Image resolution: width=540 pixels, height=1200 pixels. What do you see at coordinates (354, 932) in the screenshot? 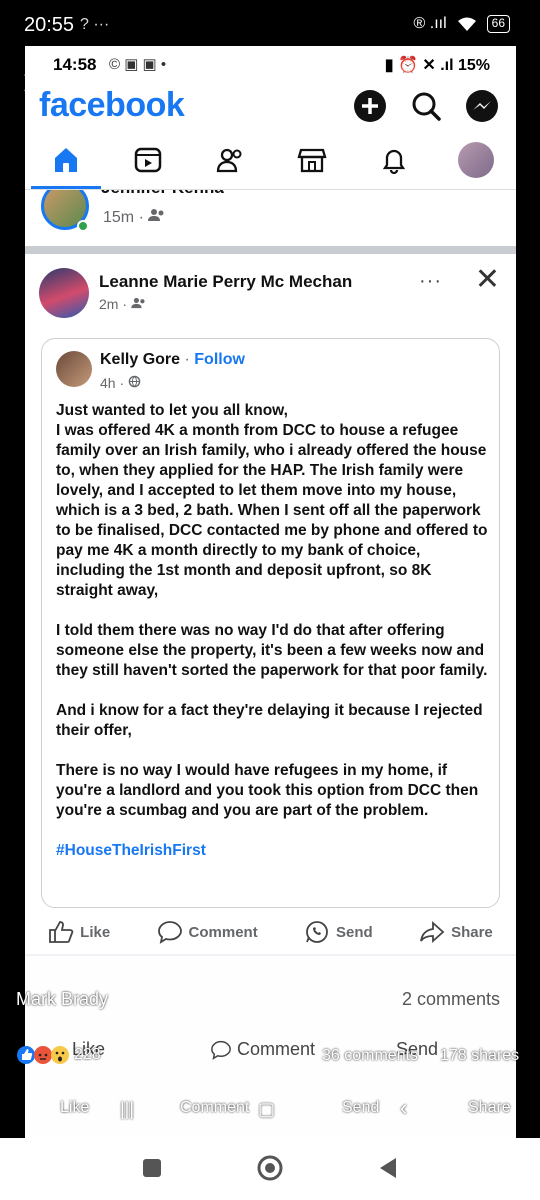
I see `send-label: Send` at bounding box center [354, 932].